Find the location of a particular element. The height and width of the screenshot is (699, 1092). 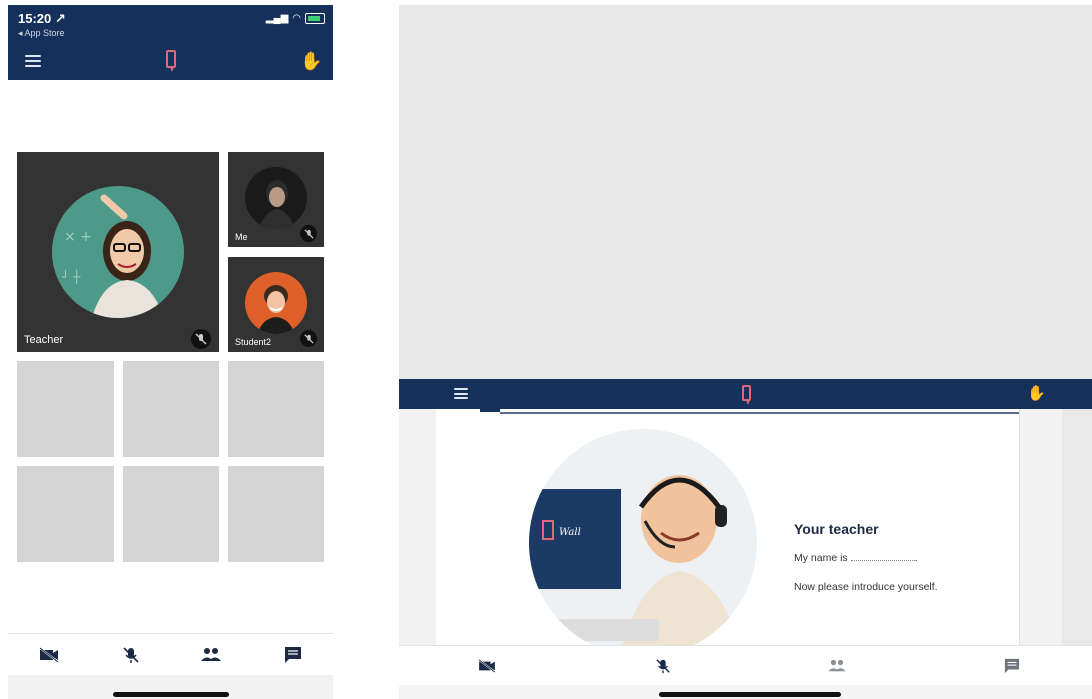

participant-name: Me is located at coordinates (241, 237).